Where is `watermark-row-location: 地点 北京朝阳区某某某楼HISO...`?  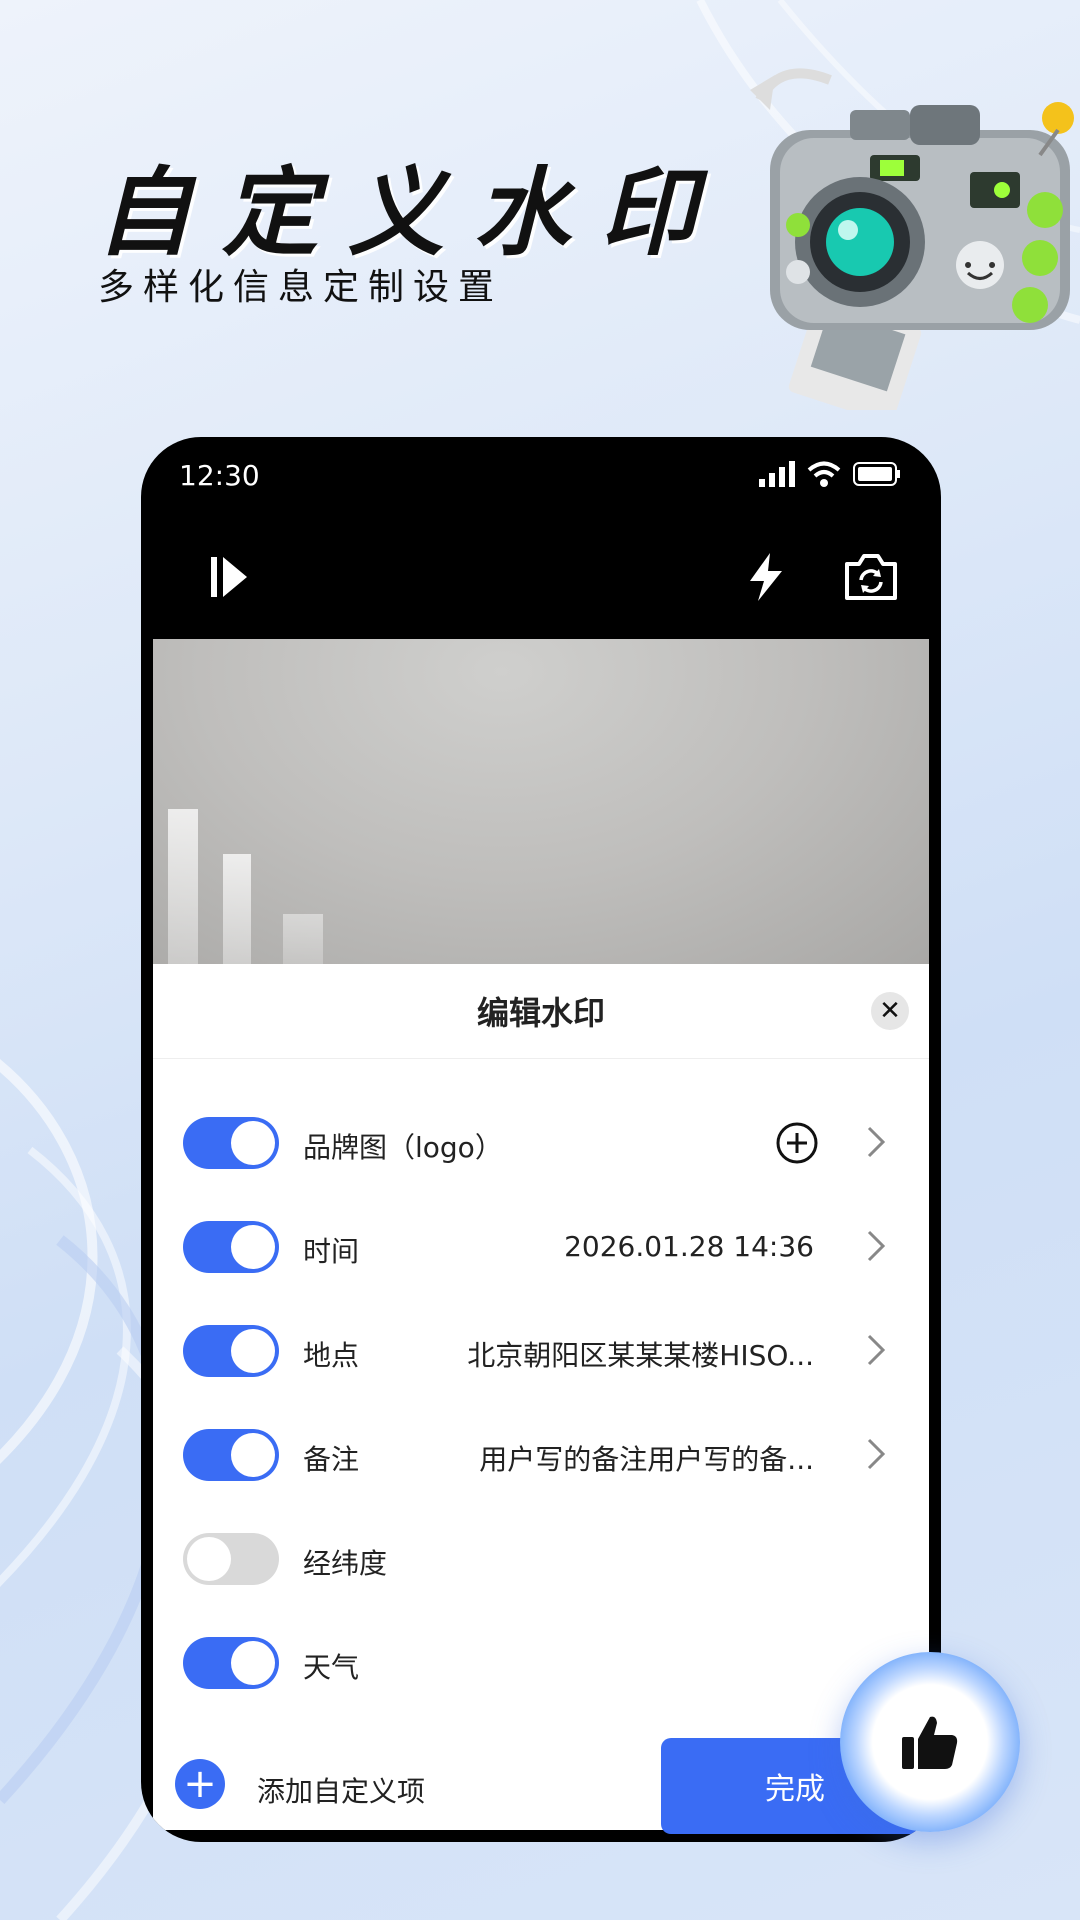 watermark-row-location: 地点 北京朝阳区某某某楼HISO... is located at coordinates (541, 1352).